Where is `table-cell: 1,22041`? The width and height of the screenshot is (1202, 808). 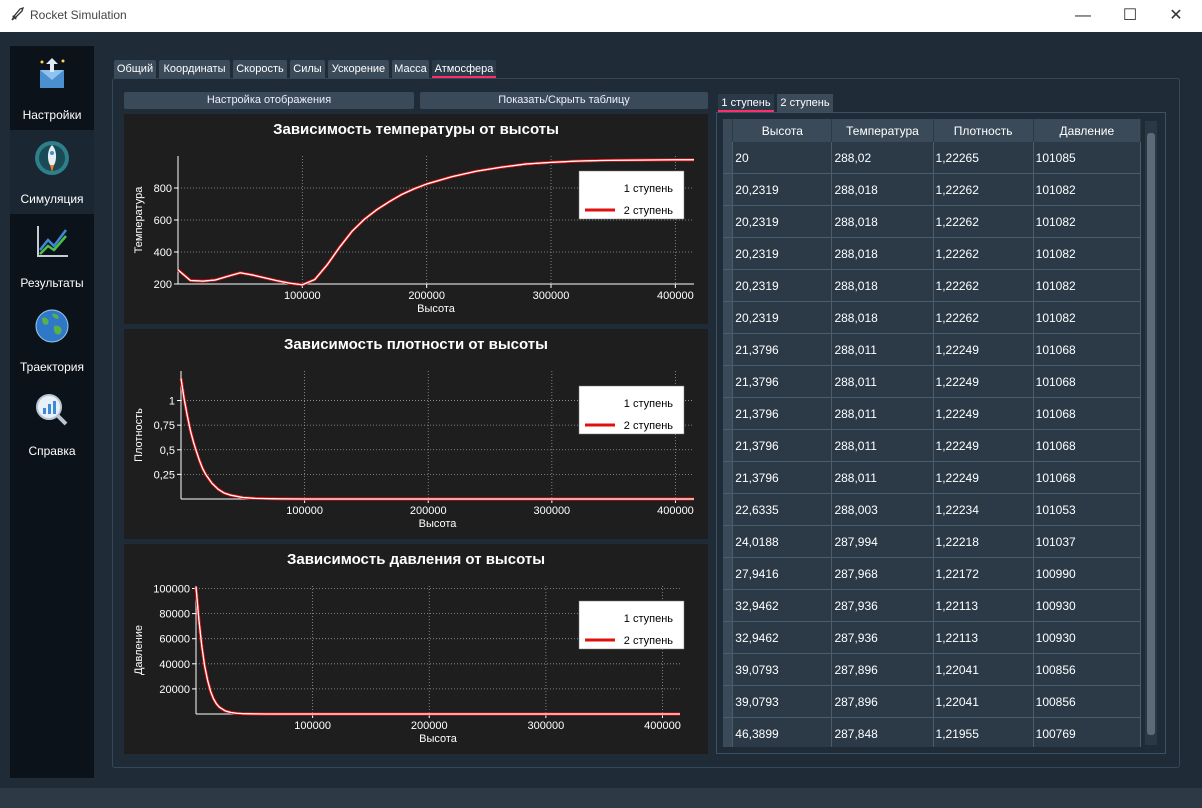
table-cell: 1,22041 is located at coordinates (983, 669).